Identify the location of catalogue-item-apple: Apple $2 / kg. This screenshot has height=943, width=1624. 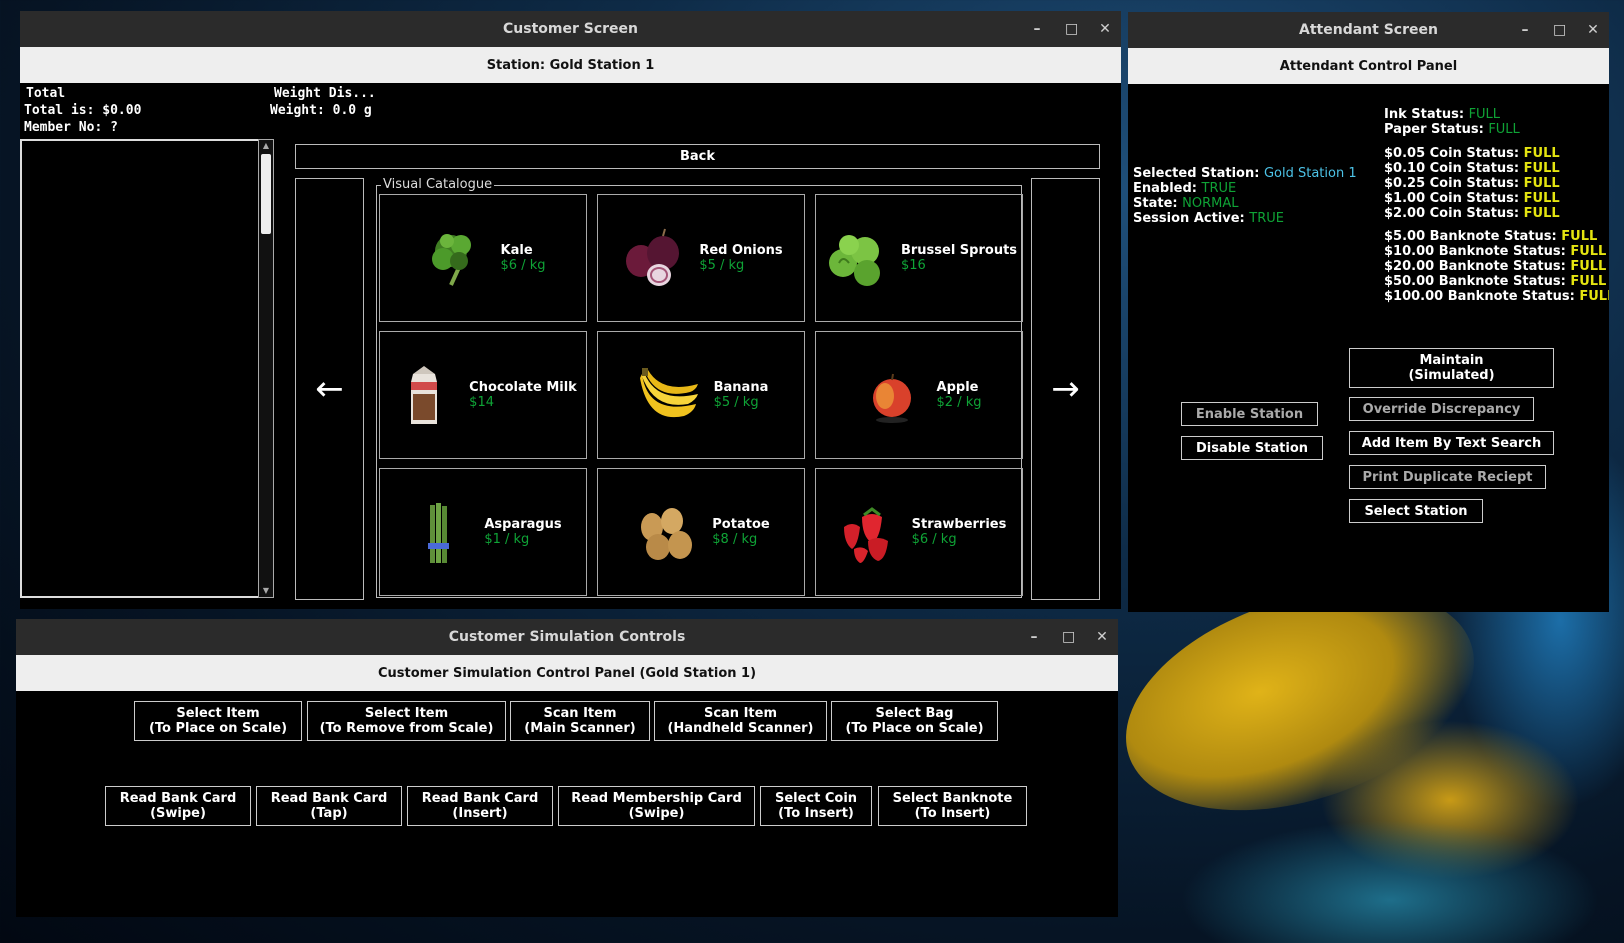
(919, 395).